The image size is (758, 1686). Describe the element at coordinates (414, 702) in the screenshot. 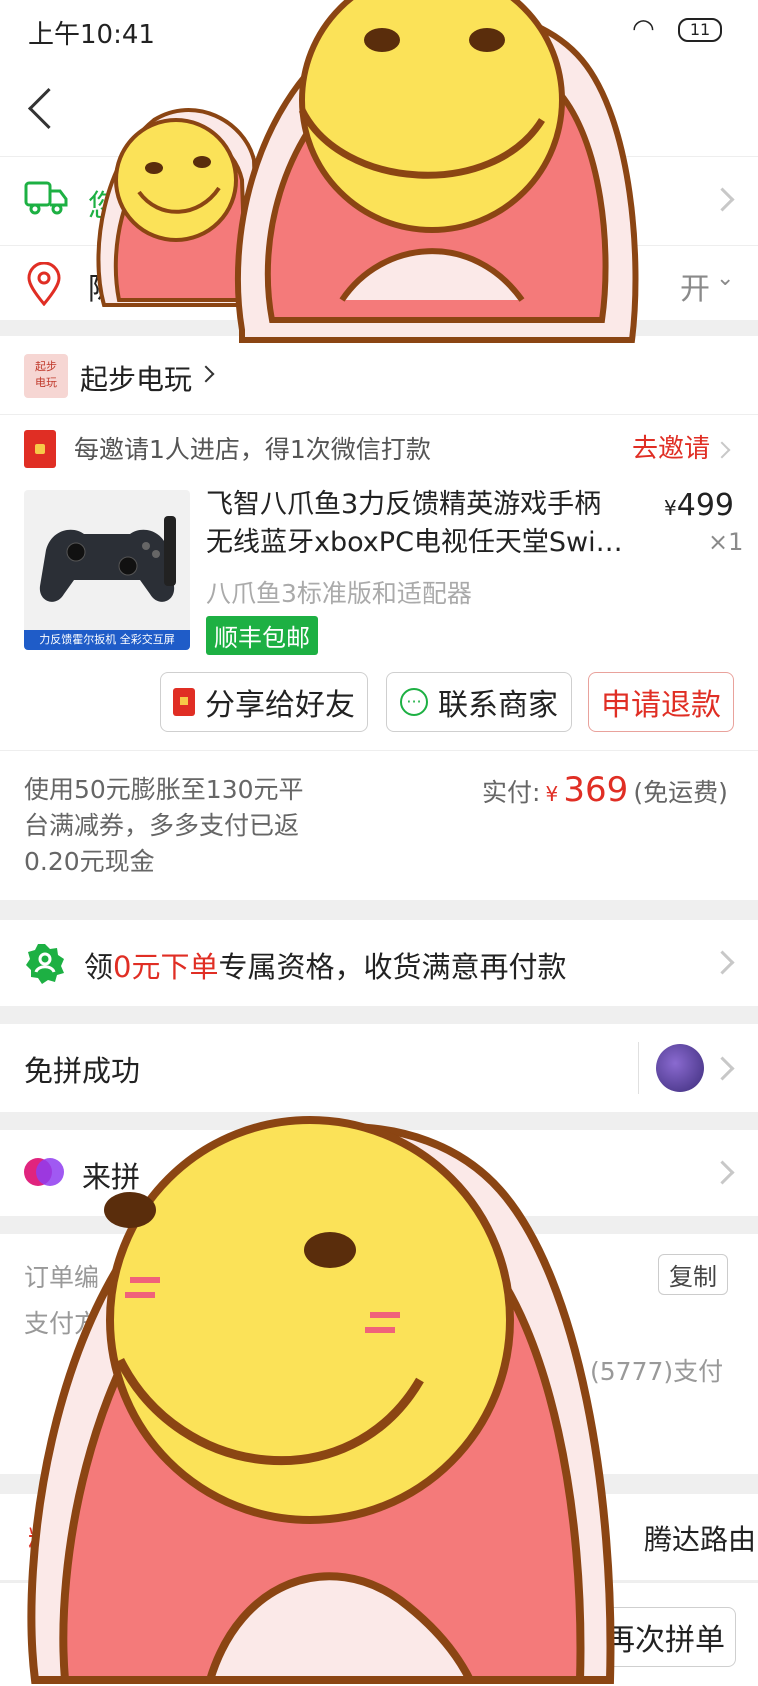

I see `chat-icon: ···` at that location.